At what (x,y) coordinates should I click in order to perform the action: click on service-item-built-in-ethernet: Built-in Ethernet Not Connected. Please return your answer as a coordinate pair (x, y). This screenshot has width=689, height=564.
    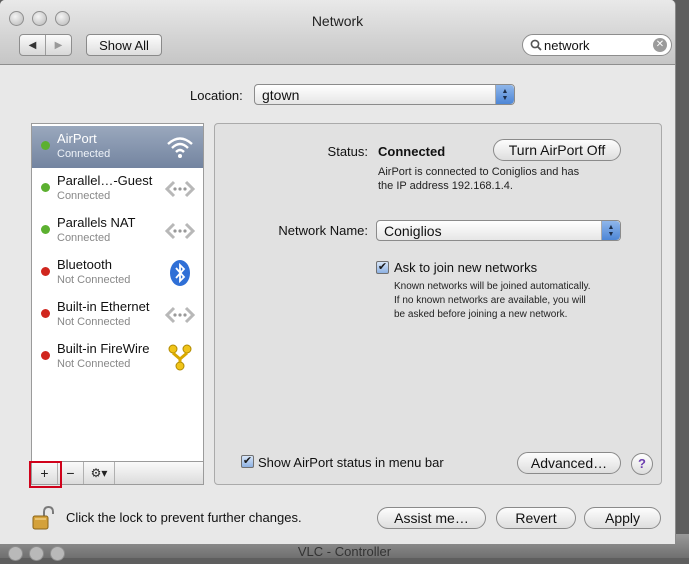
    Looking at the image, I should click on (117, 315).